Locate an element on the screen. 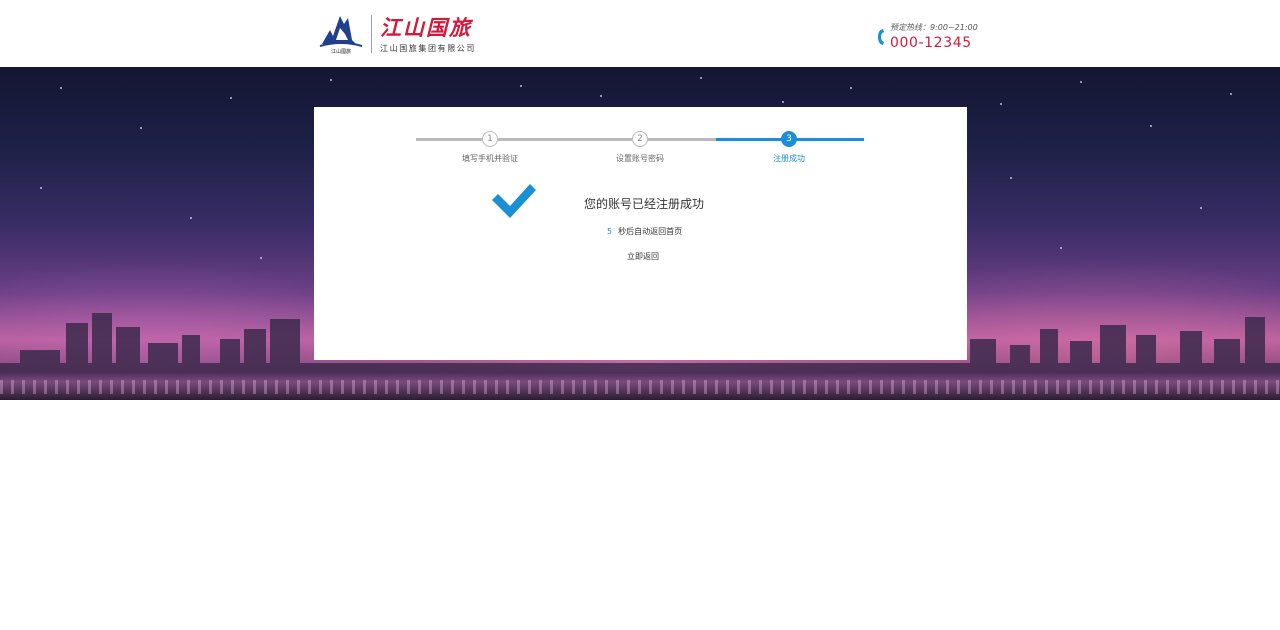 Image resolution: width=1280 pixels, height=630 pixels. jiangshan-logo-icon: 江山國旅 is located at coordinates (341, 34).